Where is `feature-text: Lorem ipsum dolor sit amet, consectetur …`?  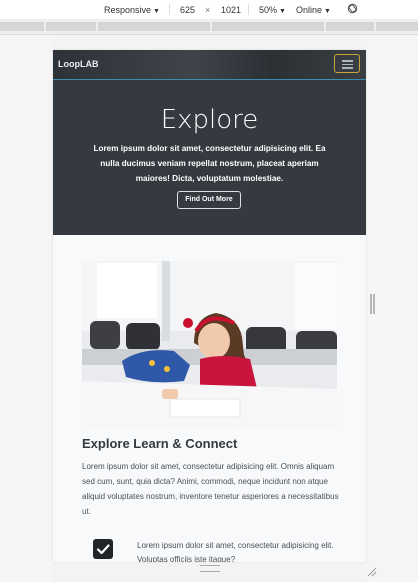 feature-text: Lorem ipsum dolor sit amet, consectetur … is located at coordinates (235, 551).